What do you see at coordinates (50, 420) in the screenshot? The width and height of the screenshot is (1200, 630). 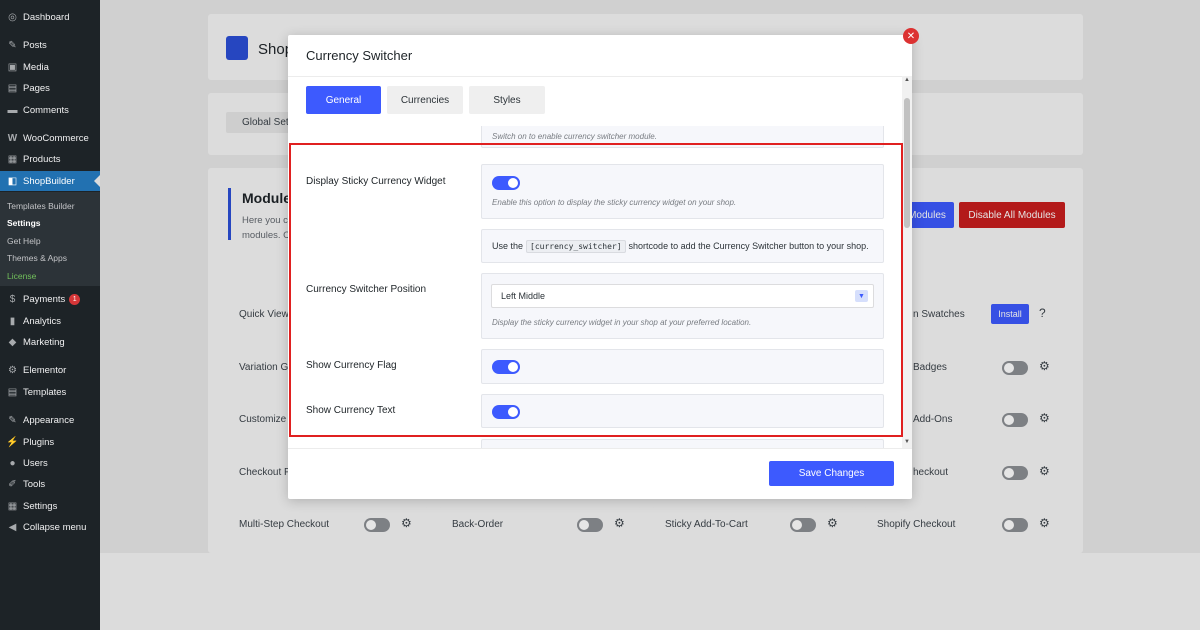 I see `sidebar-item-appearance: ✎ Appearance` at bounding box center [50, 420].